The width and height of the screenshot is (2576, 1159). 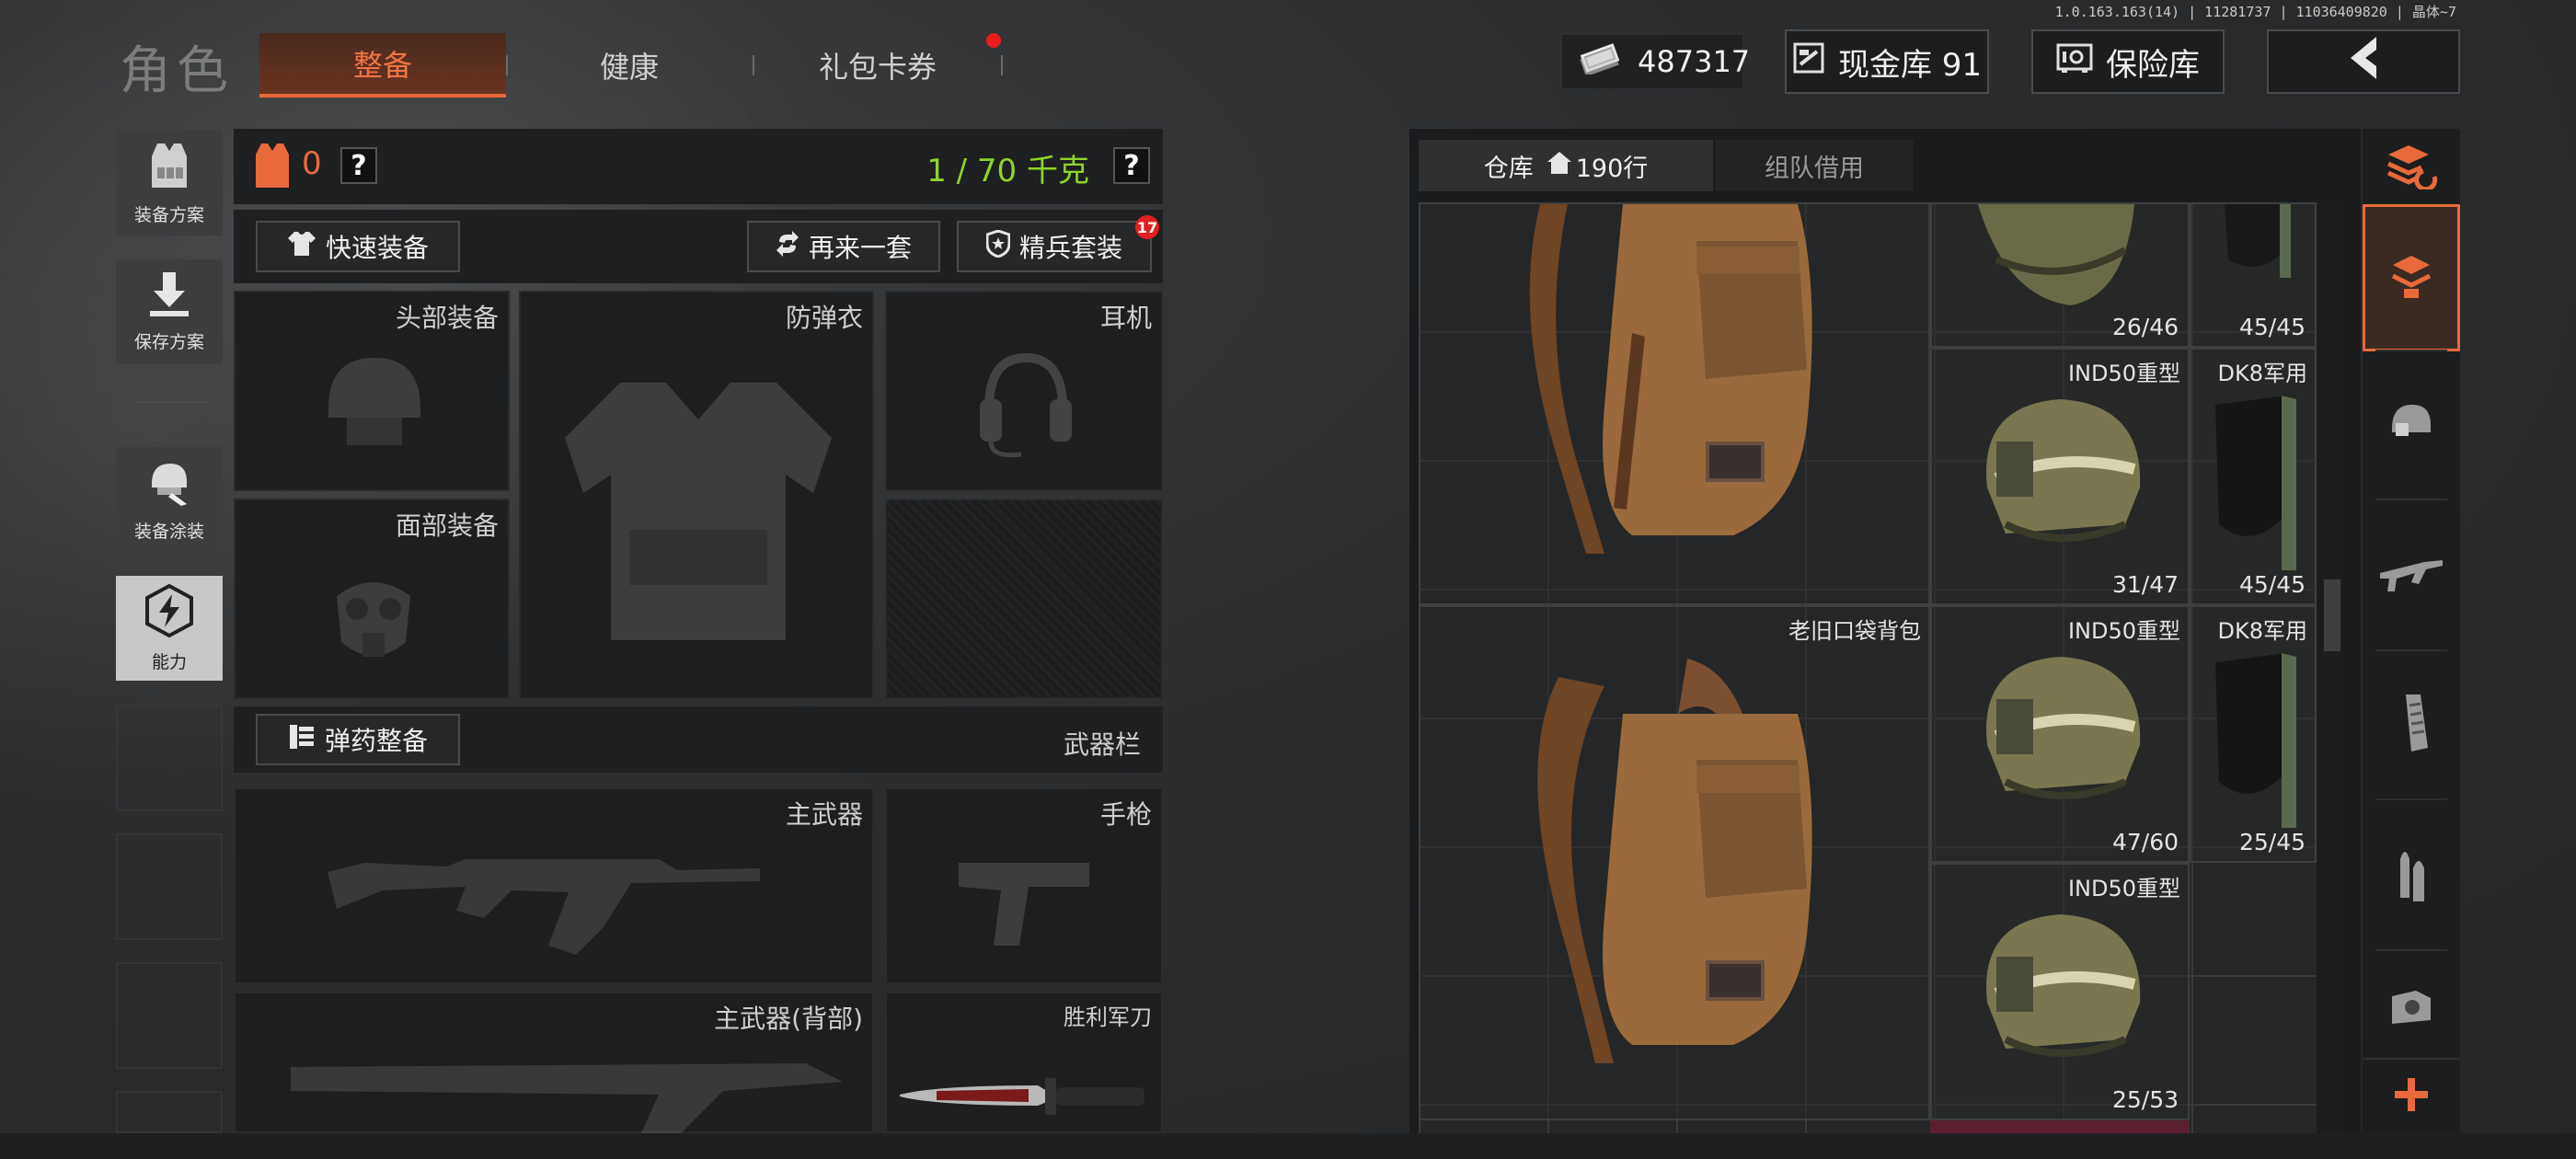 I want to click on slot-melee: 胜利军刀, so click(x=1024, y=1062).